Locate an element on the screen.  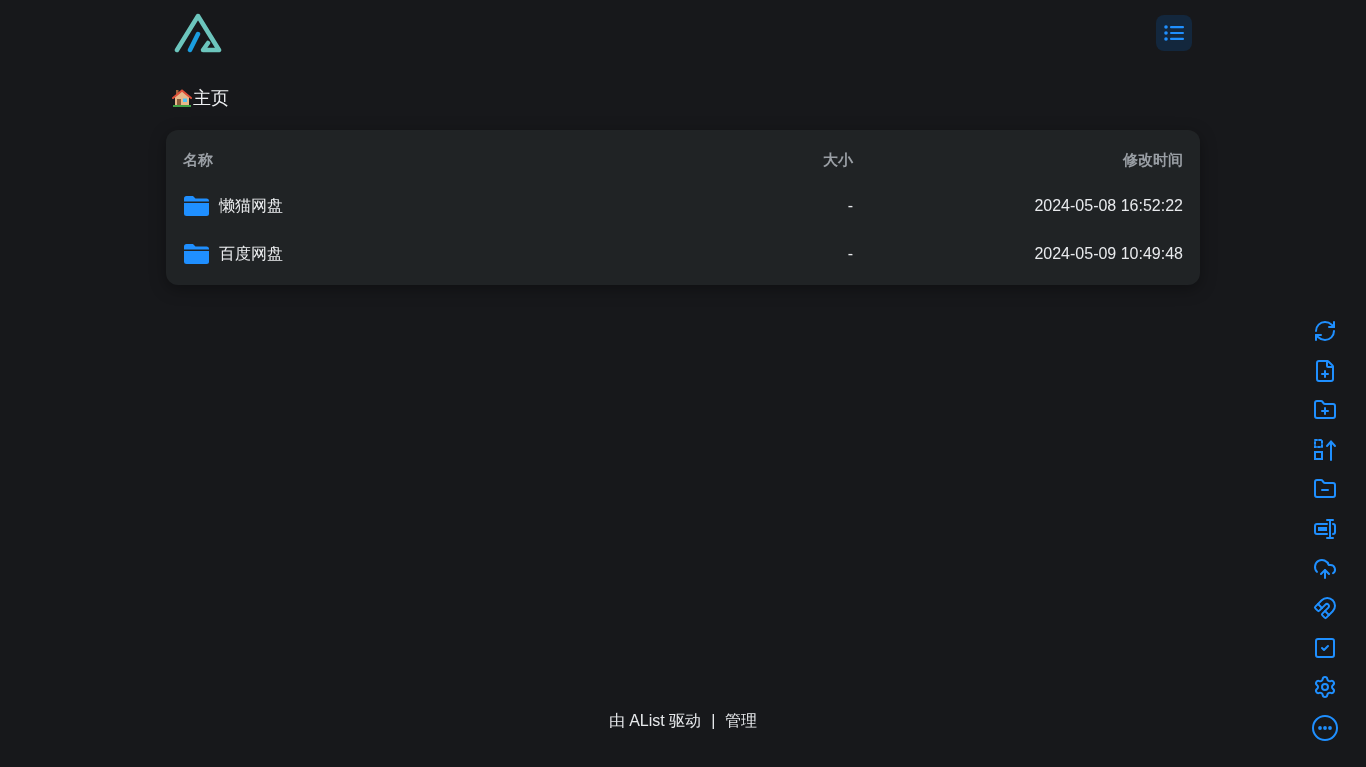
list-icon is located at coordinates (1174, 33).